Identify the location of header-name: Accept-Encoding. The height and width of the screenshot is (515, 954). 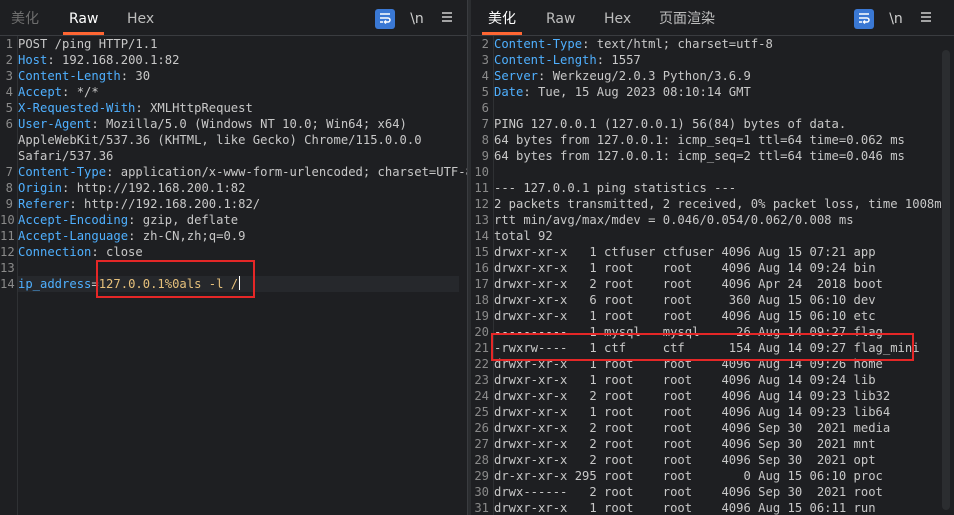
(73, 220).